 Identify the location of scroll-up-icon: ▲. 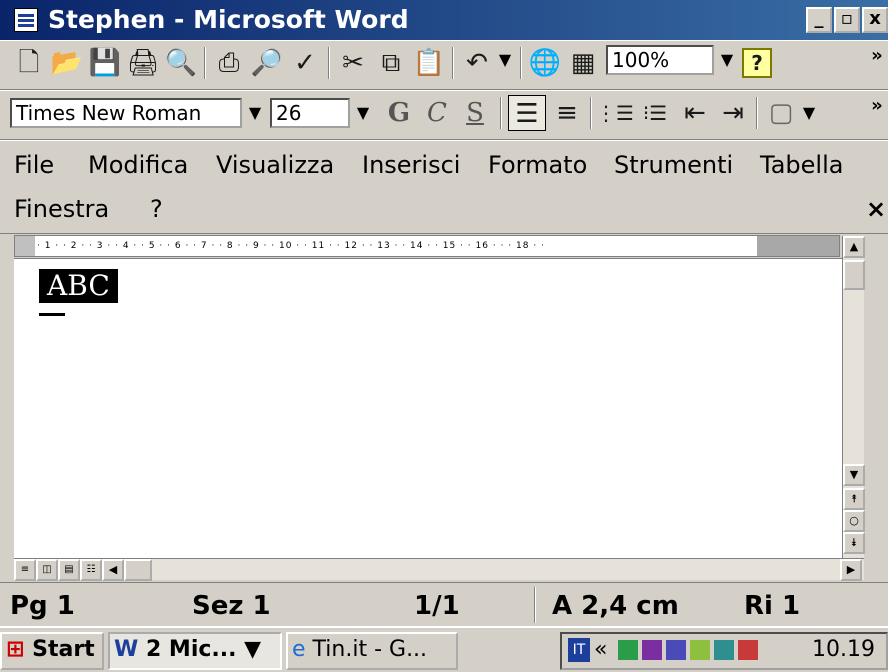
(854, 247).